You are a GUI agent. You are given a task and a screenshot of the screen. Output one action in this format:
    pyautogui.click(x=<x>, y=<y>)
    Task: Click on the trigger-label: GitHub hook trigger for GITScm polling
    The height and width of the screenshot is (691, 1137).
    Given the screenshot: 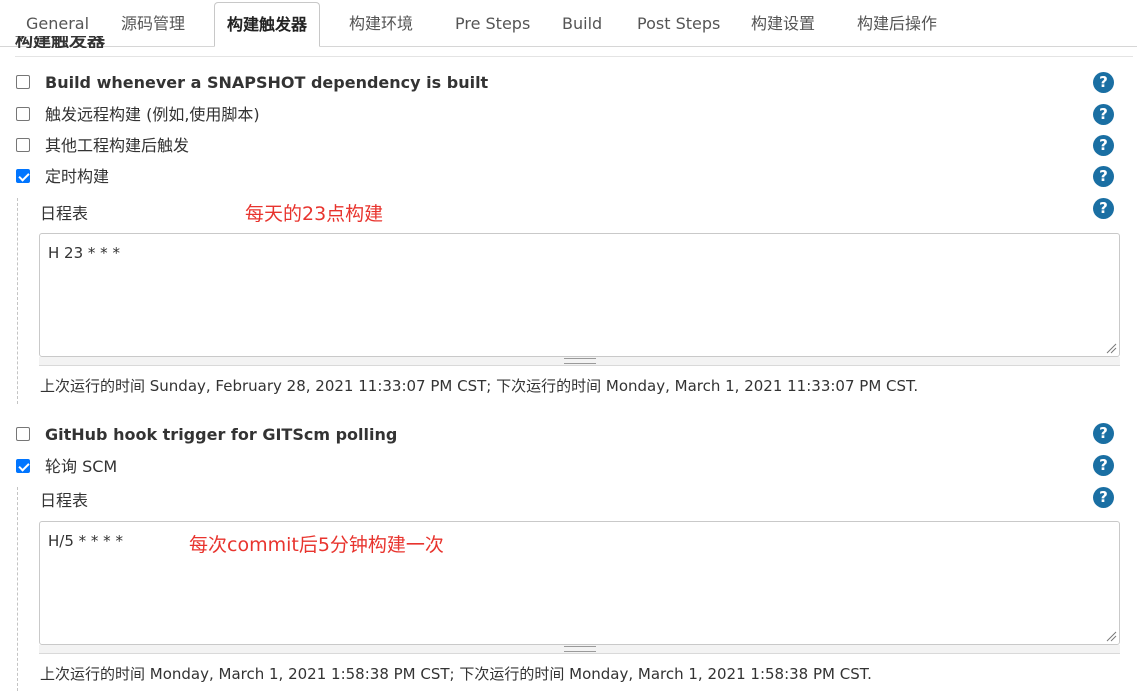 What is the action you would take?
    pyautogui.click(x=221, y=434)
    